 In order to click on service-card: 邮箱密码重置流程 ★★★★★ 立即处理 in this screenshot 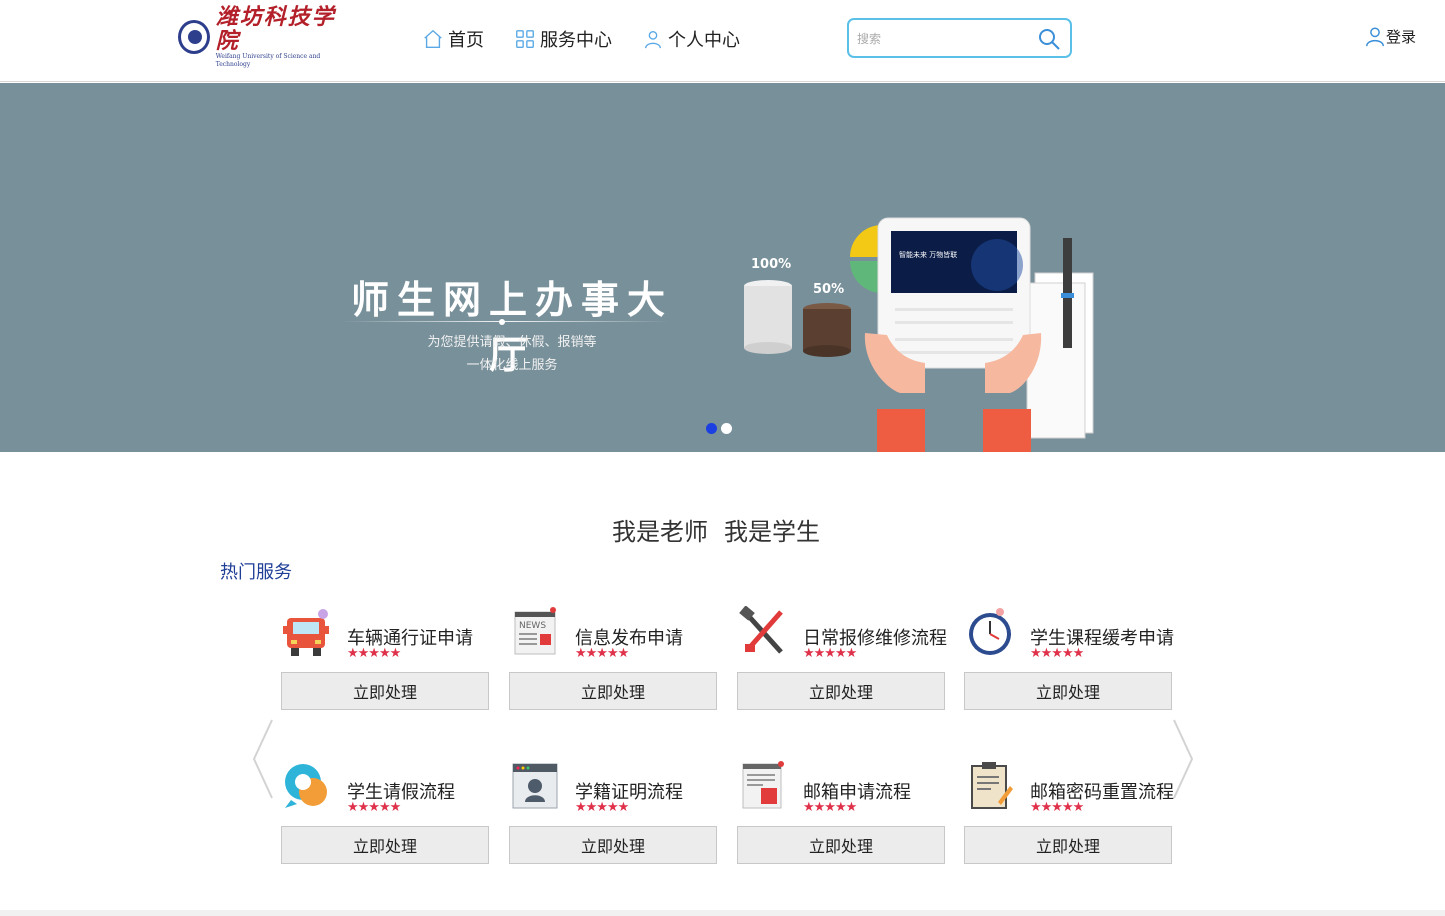, I will do `click(1069, 815)`.